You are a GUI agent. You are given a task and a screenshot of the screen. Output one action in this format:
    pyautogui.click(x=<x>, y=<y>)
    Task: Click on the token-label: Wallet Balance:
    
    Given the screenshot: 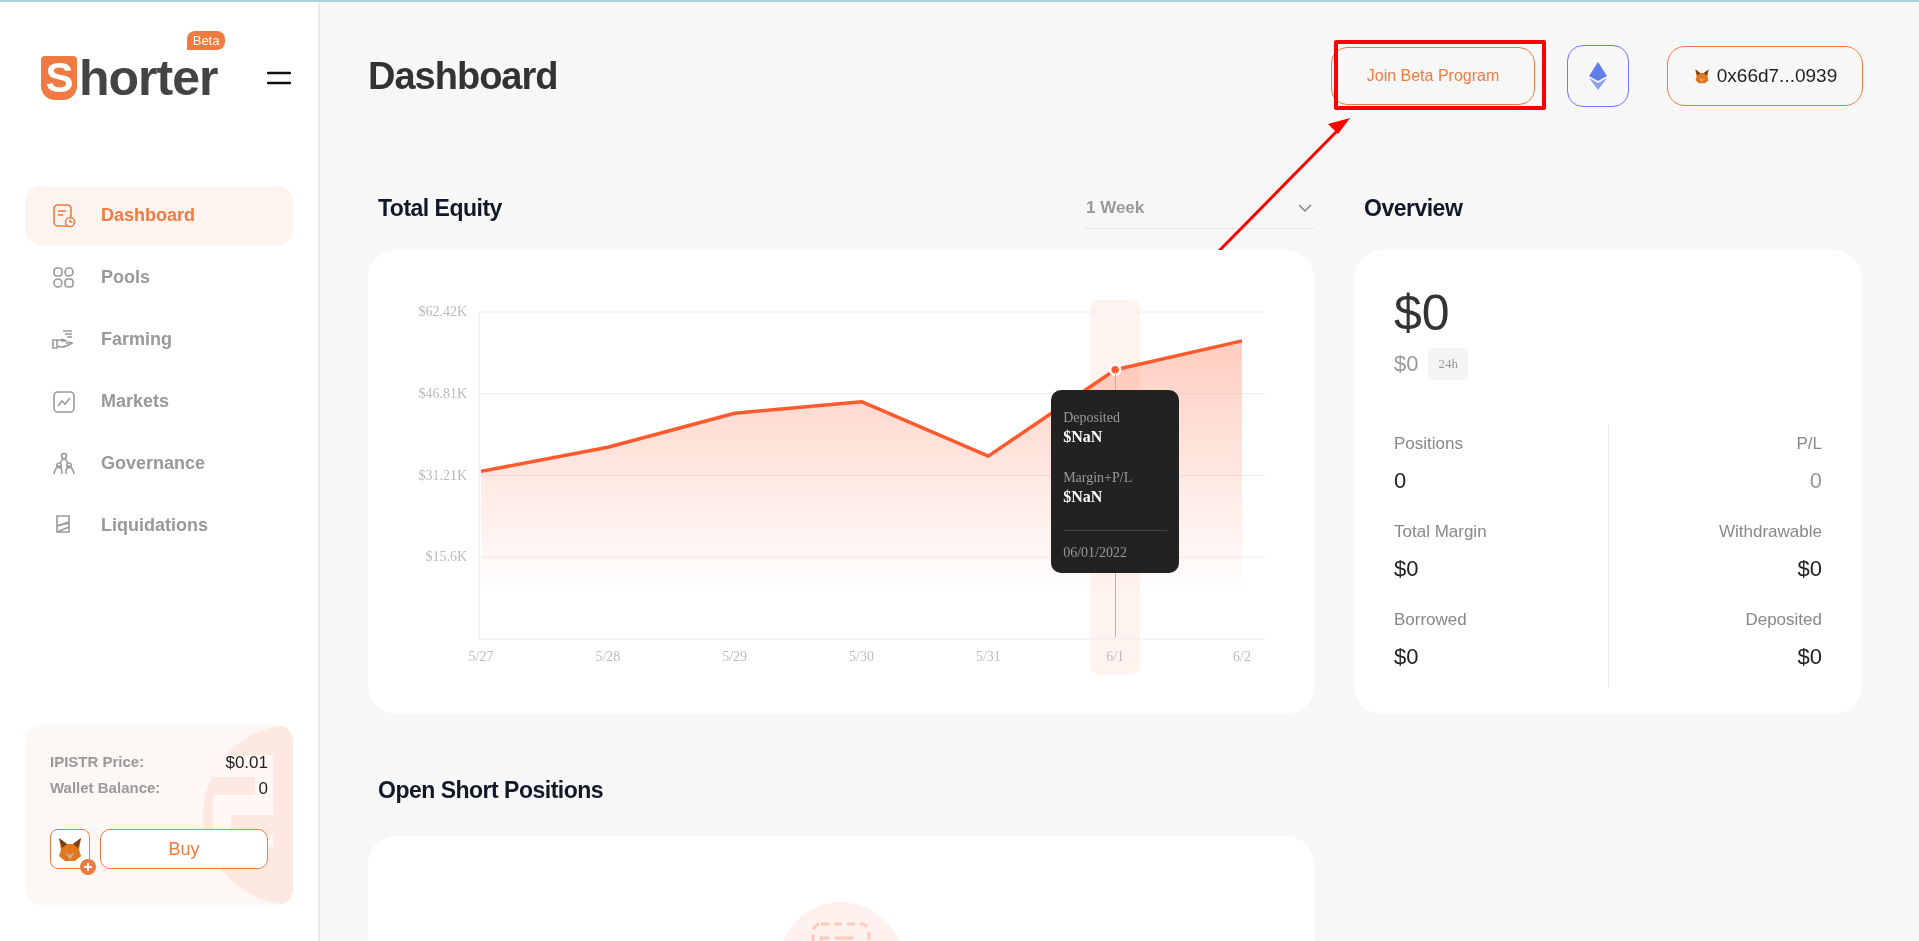 What is the action you would take?
    pyautogui.click(x=105, y=788)
    